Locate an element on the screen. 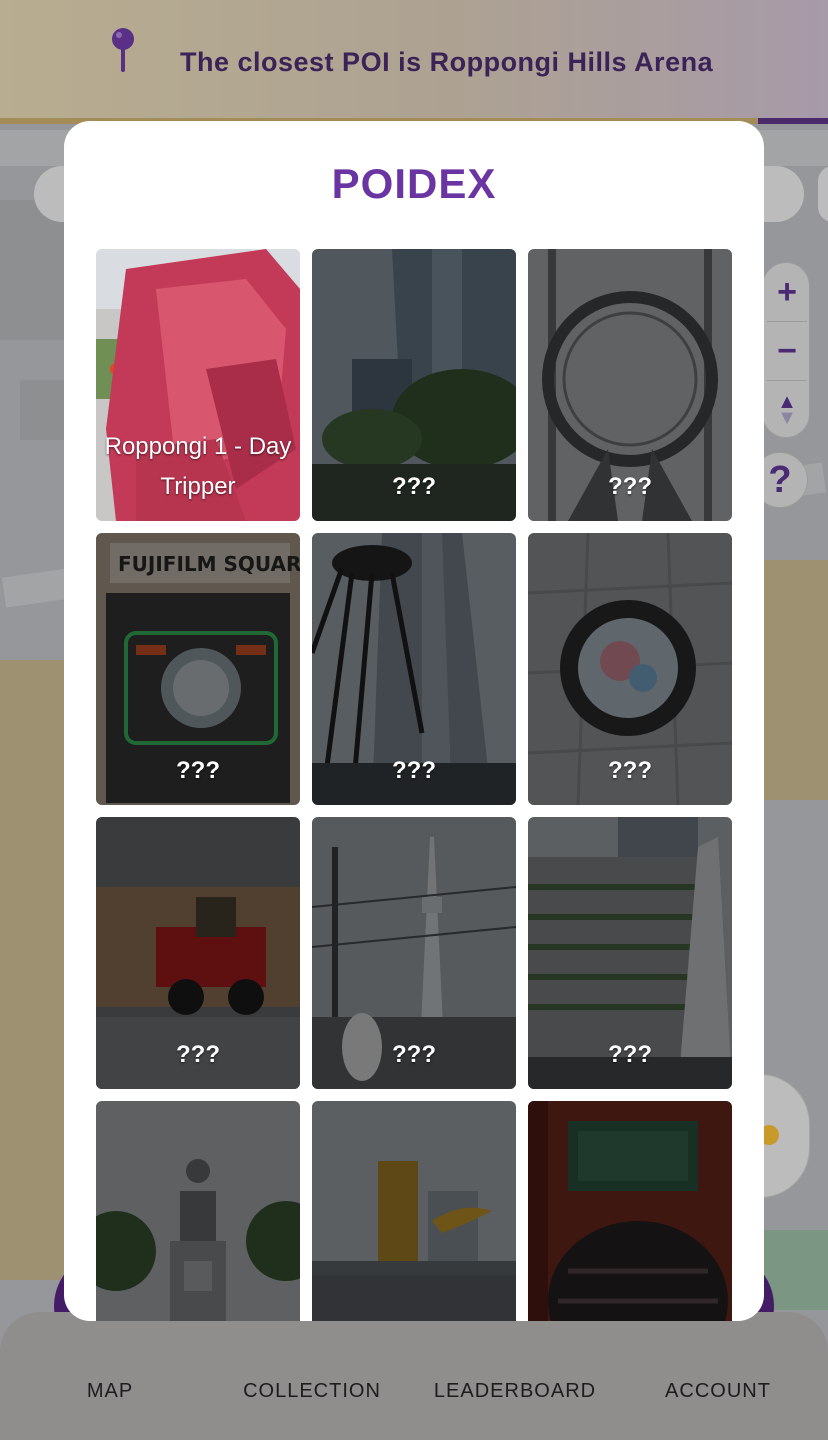 This screenshot has width=828, height=1440. closest-poi-banner: The closest POI is Roppongi Hills Arena is located at coordinates (414, 62).